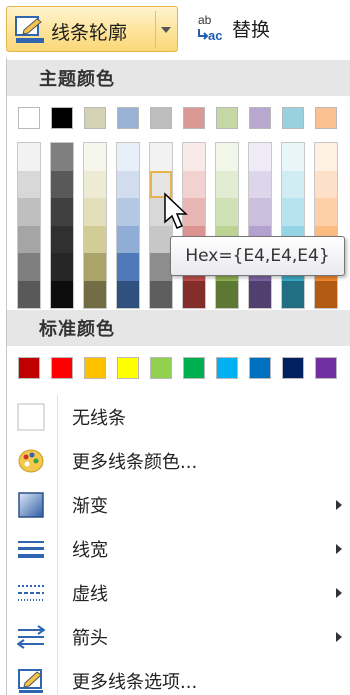 The height and width of the screenshot is (695, 350). Describe the element at coordinates (176, 210) in the screenshot. I see `mouse-pointer-icon` at that location.